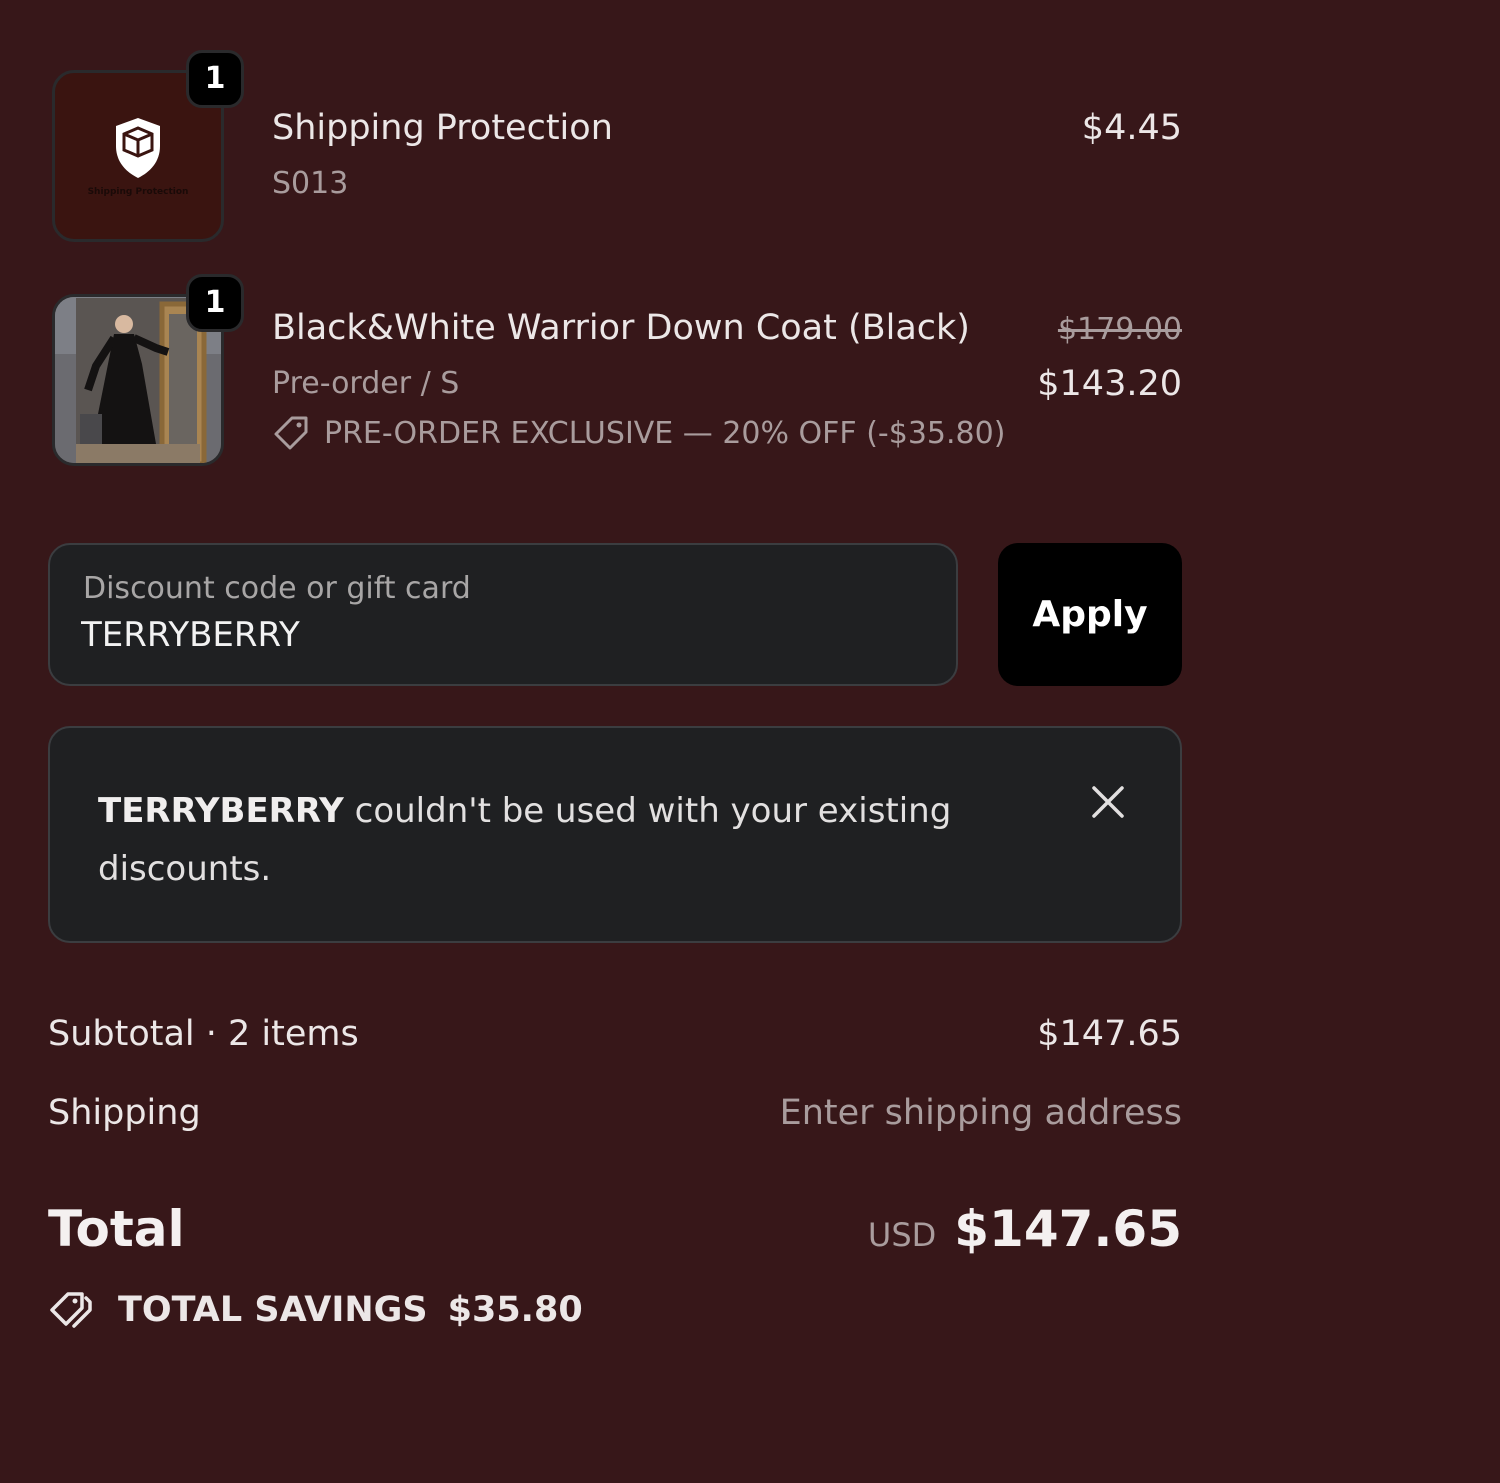  Describe the element at coordinates (291, 433) in the screenshot. I see `tag-icon` at that location.